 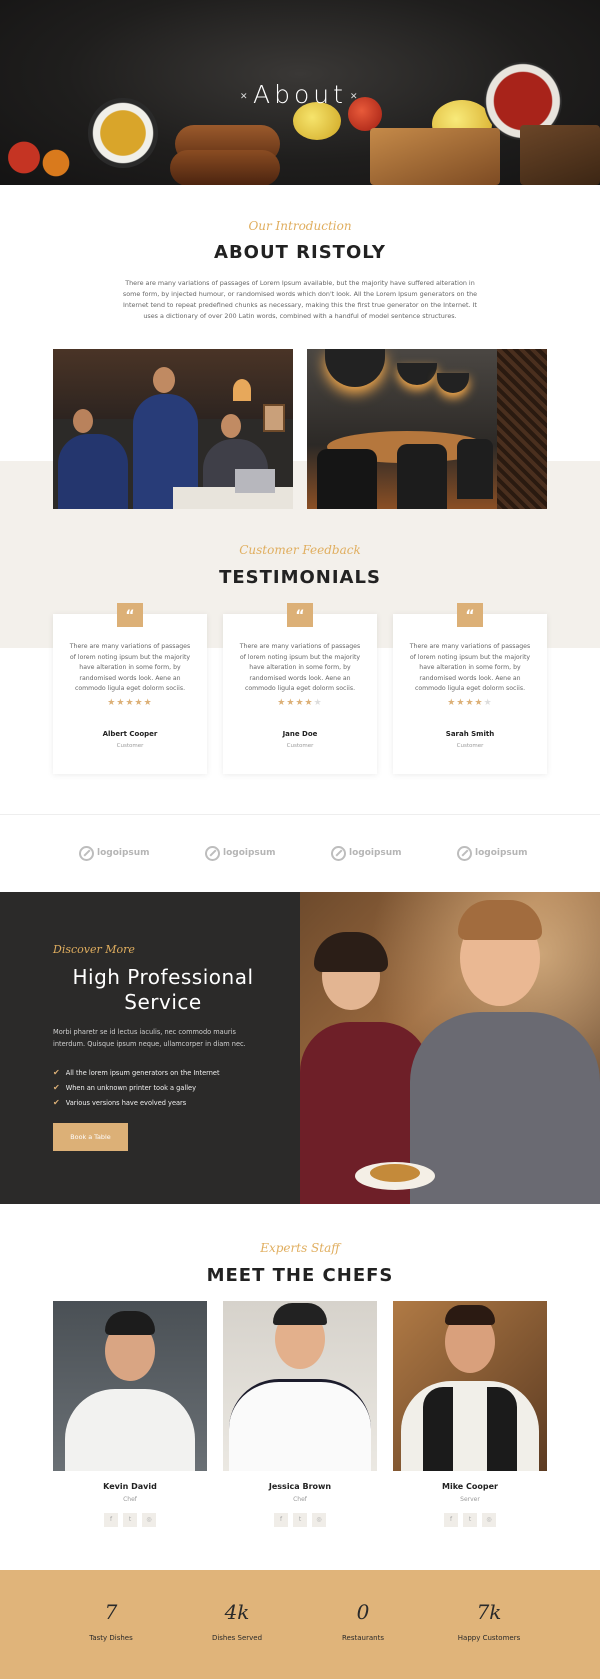 What do you see at coordinates (40, 157) in the screenshot?
I see `tomato-slices-image` at bounding box center [40, 157].